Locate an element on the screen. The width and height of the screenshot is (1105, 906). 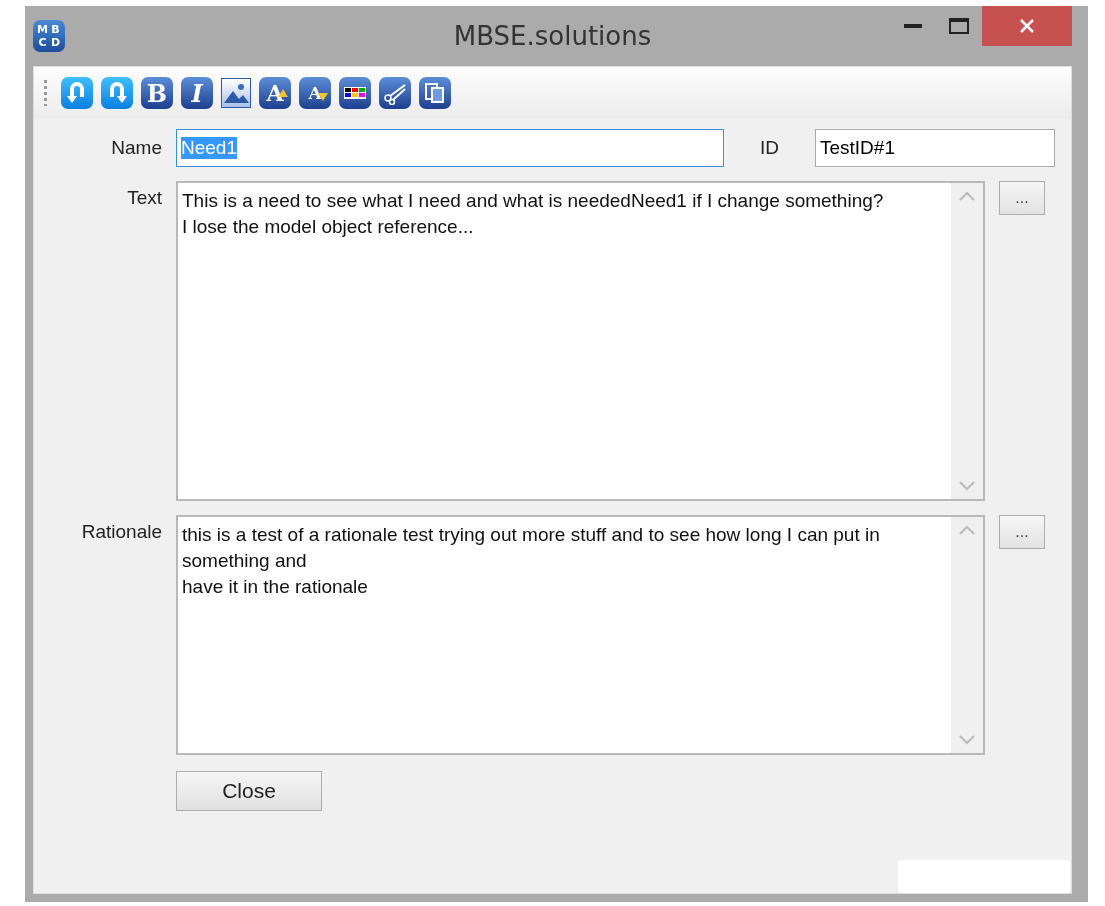
field-label: Rationale is located at coordinates (121, 532).